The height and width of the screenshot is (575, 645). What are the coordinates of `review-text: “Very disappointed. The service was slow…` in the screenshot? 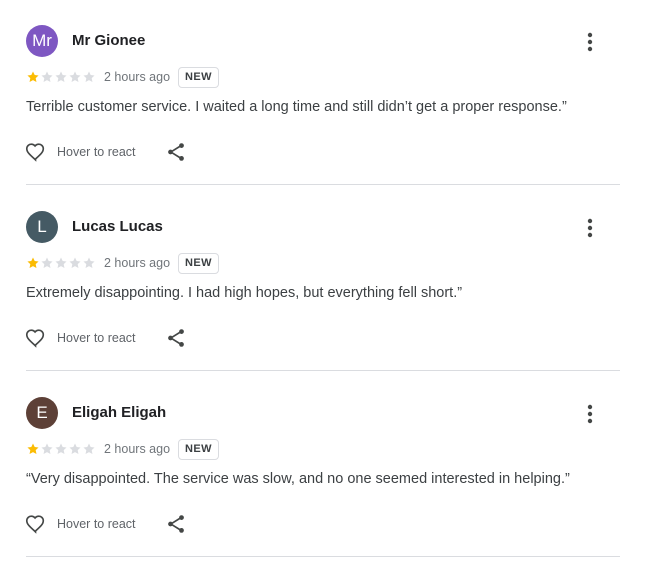 It's located at (298, 479).